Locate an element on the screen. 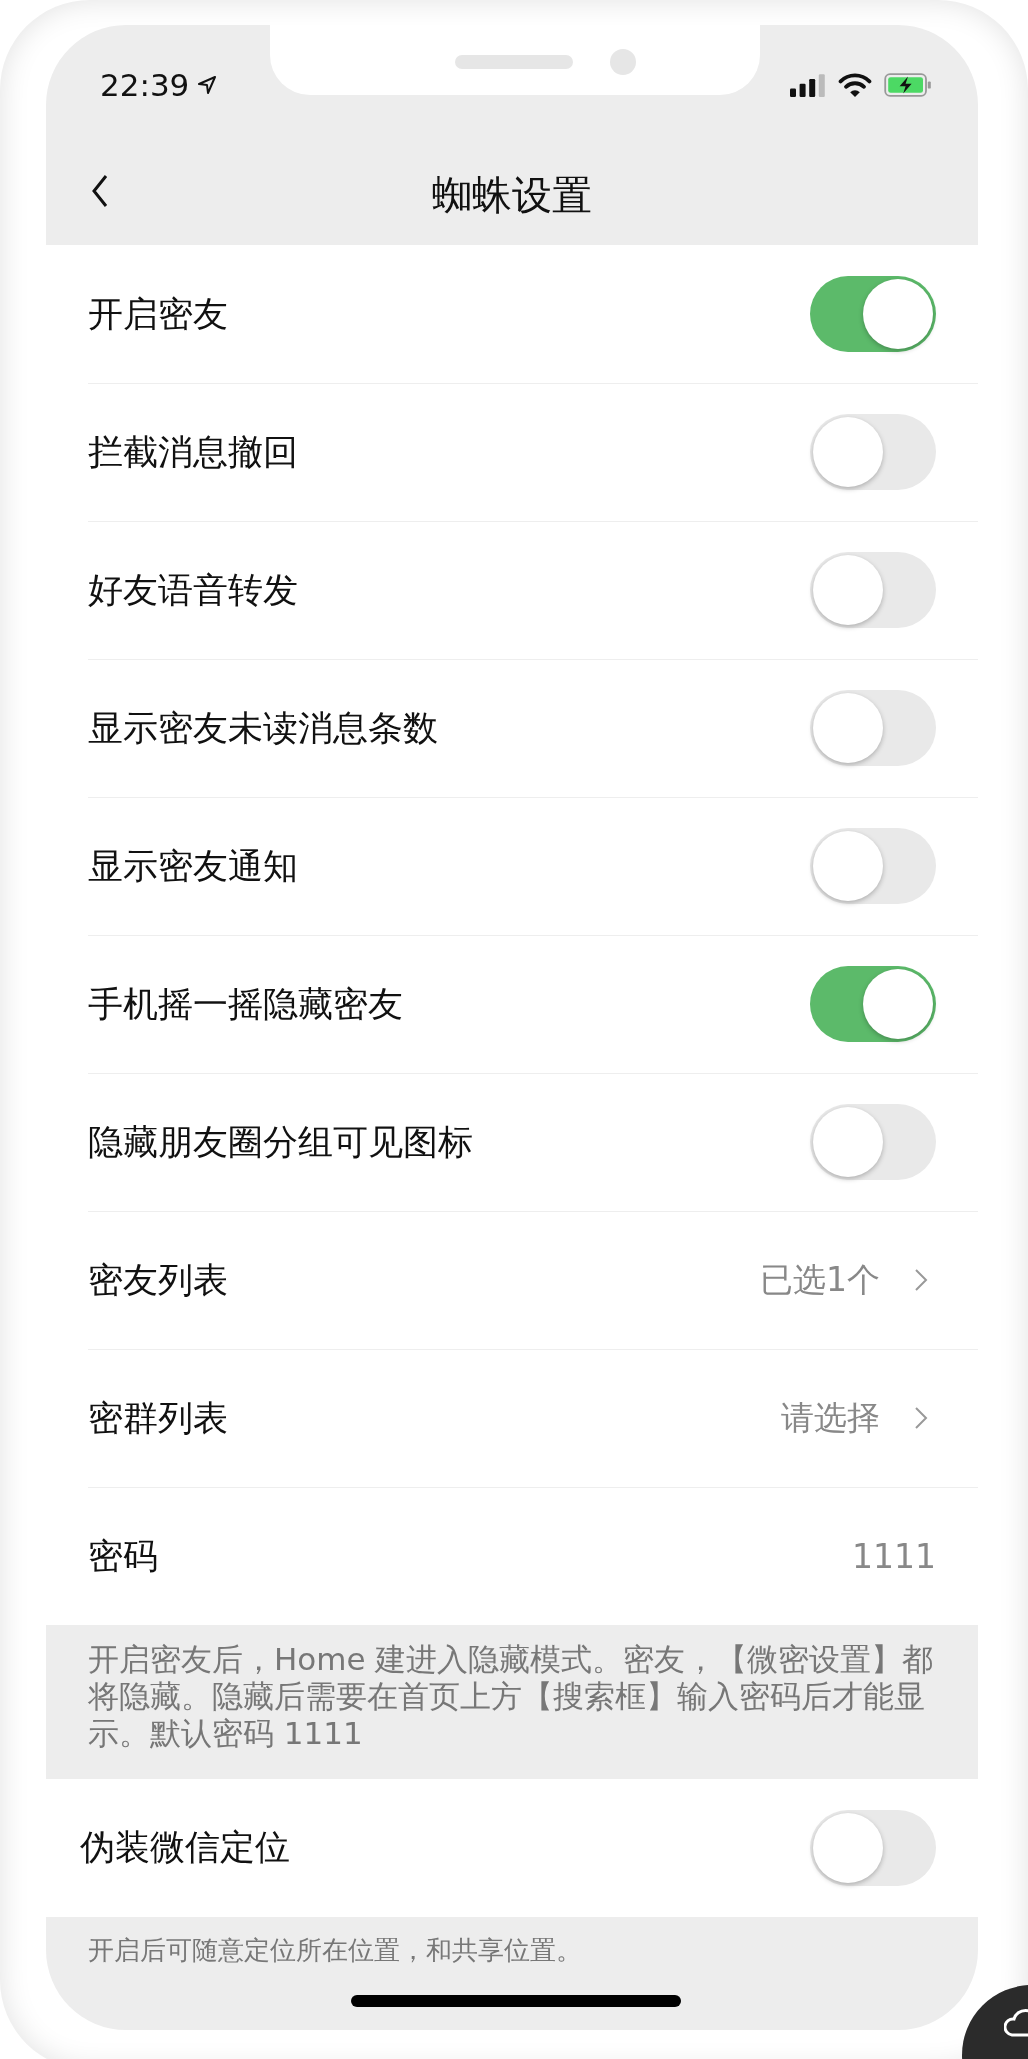 Image resolution: width=1028 pixels, height=2059 pixels. battery-charging-icon is located at coordinates (908, 85).